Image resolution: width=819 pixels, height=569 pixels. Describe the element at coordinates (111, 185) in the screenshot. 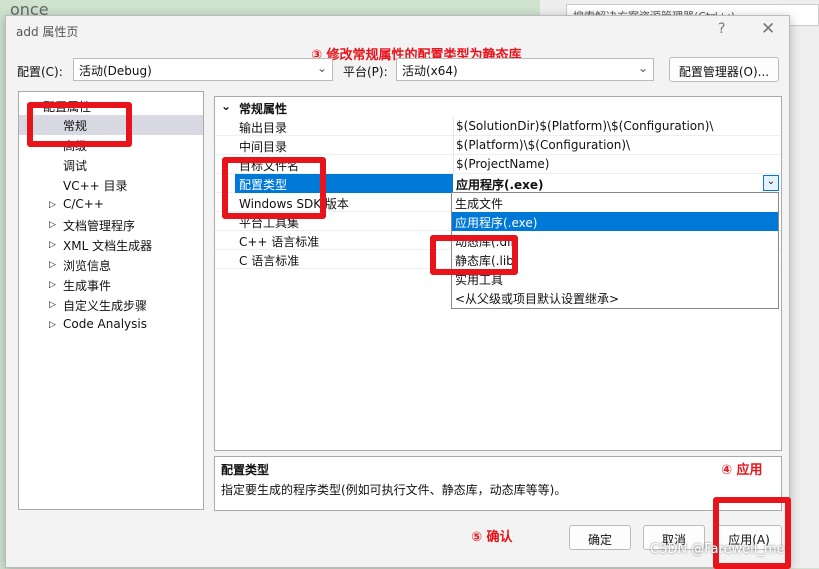

I see `tree-item-vc-dirs: VC++ 目录` at that location.